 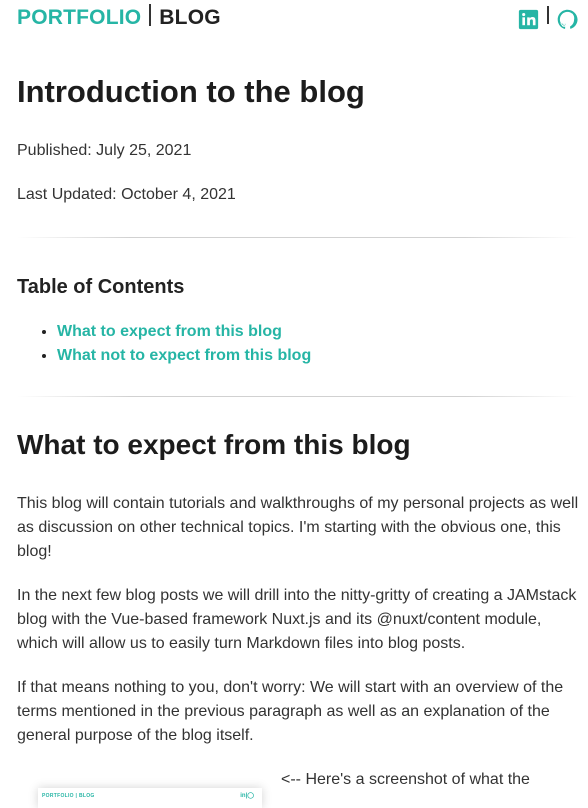 I want to click on nav-divider, so click(x=150, y=15).